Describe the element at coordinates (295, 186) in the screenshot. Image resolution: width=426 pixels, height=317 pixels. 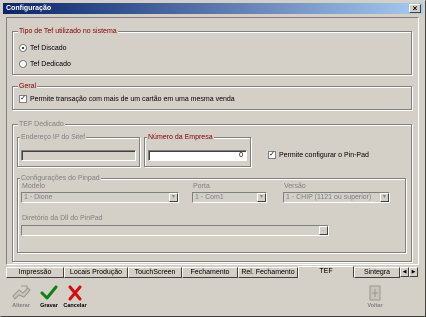
I see `versao-label: Versão` at that location.